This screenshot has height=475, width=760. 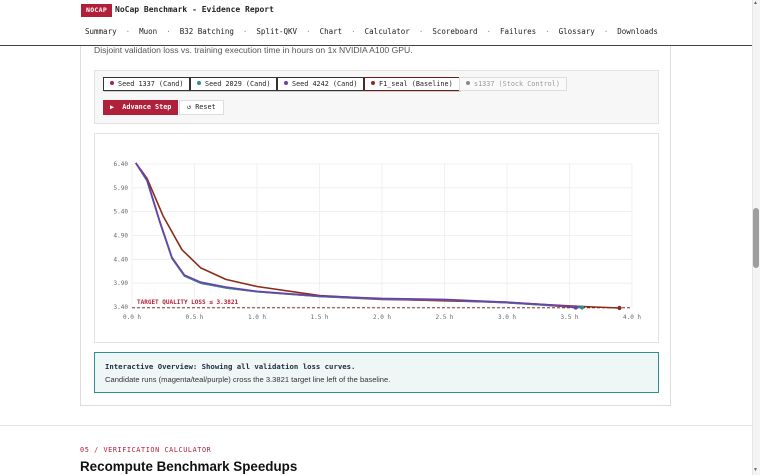 What do you see at coordinates (507, 317) in the screenshot?
I see `x-tick-label: 3.0 h` at bounding box center [507, 317].